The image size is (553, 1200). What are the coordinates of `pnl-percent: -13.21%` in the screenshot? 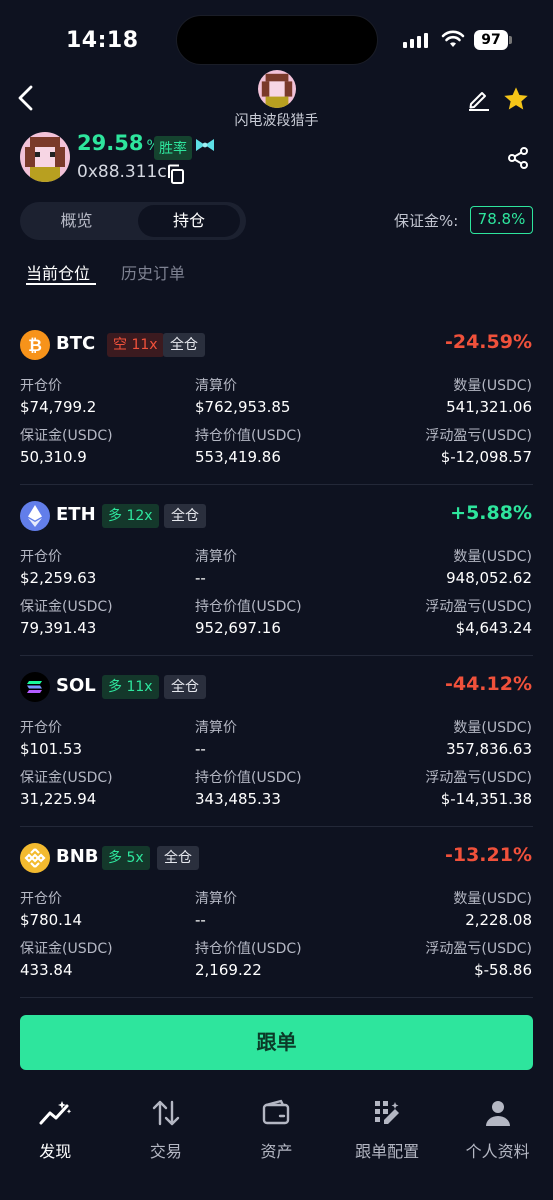 It's located at (488, 855).